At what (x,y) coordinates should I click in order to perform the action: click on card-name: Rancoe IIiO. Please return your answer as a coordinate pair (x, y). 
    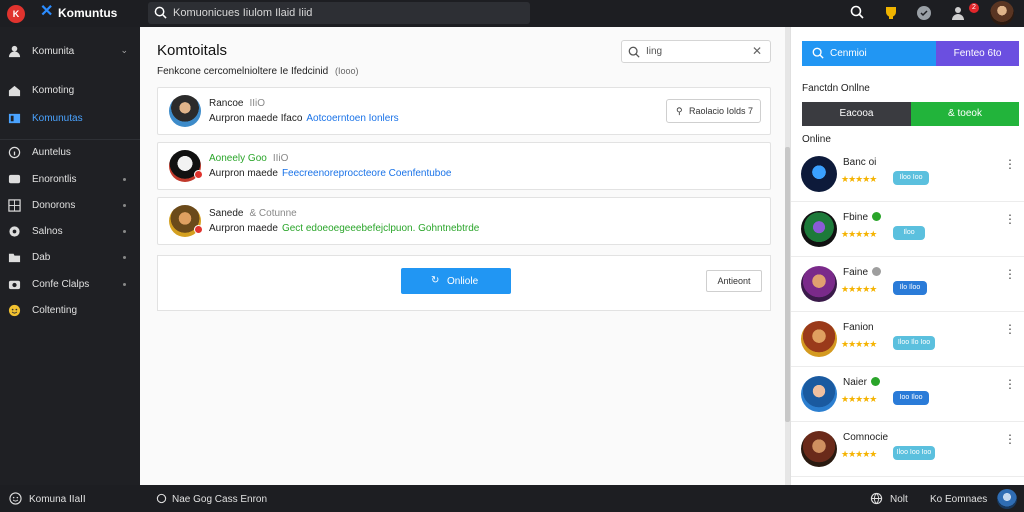
    Looking at the image, I should click on (237, 103).